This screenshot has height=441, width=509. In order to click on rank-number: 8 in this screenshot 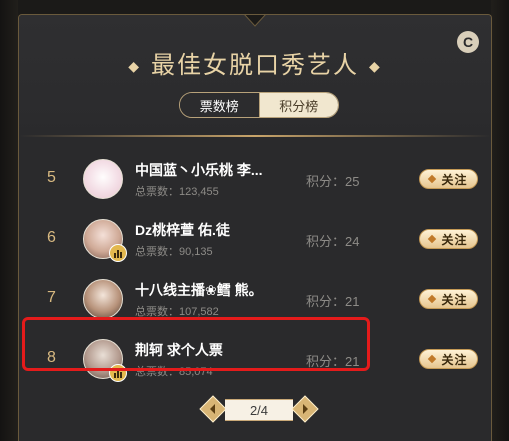, I will do `click(51, 357)`.